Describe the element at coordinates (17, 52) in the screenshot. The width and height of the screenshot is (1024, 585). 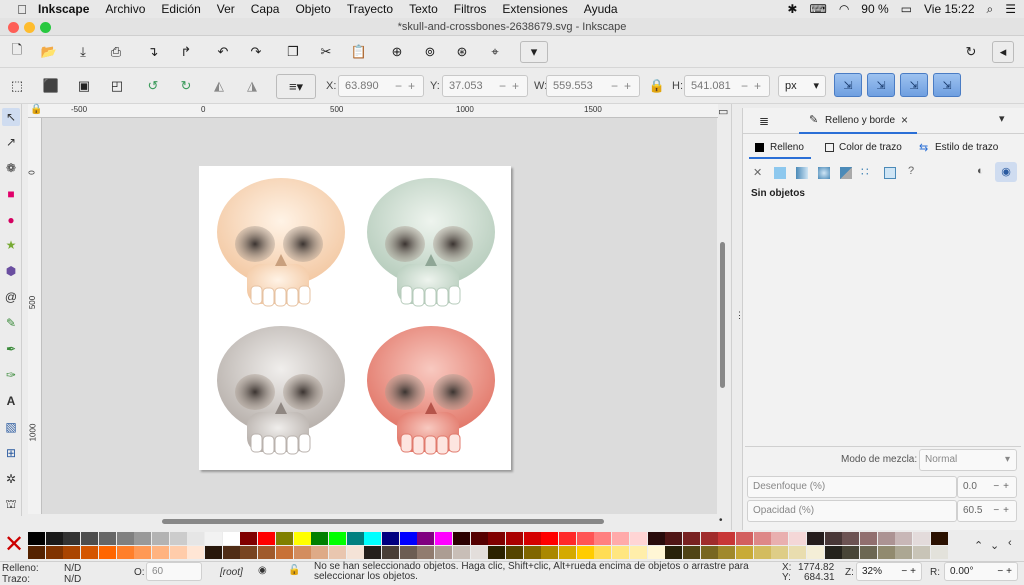
I see `new-document-icon: 🗋` at that location.